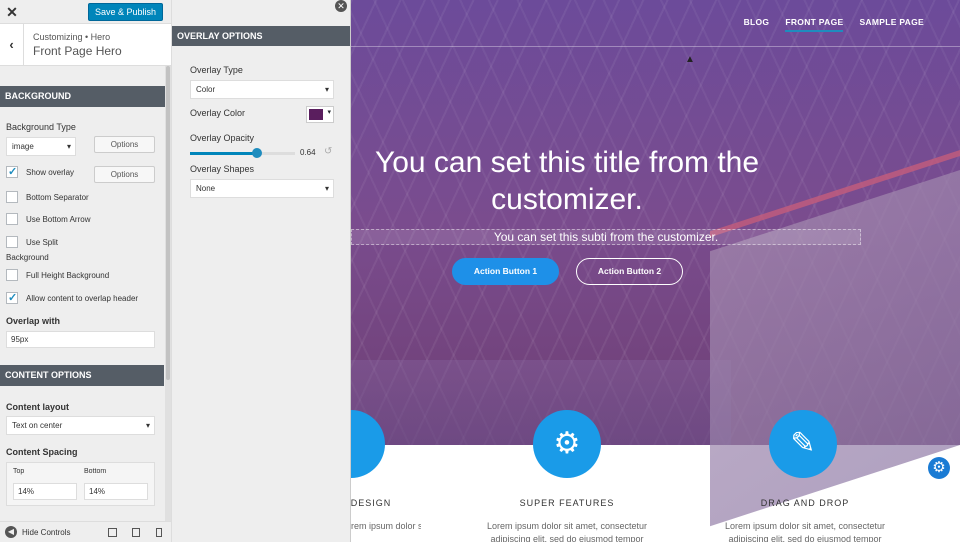 This screenshot has width=960, height=542. I want to click on feature-title-design: DESIGN, so click(371, 503).